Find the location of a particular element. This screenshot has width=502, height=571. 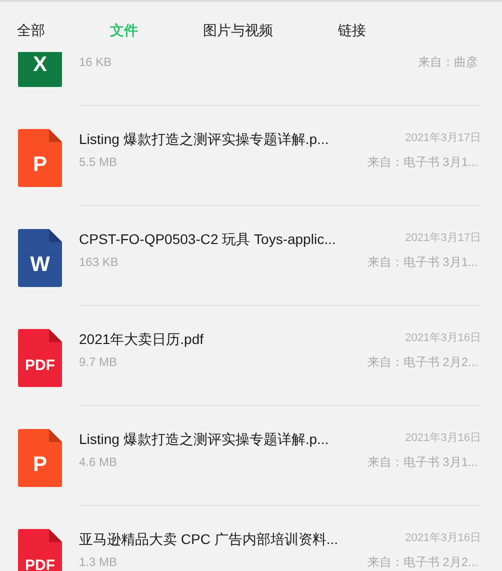

file-size: 163 KB is located at coordinates (98, 262).